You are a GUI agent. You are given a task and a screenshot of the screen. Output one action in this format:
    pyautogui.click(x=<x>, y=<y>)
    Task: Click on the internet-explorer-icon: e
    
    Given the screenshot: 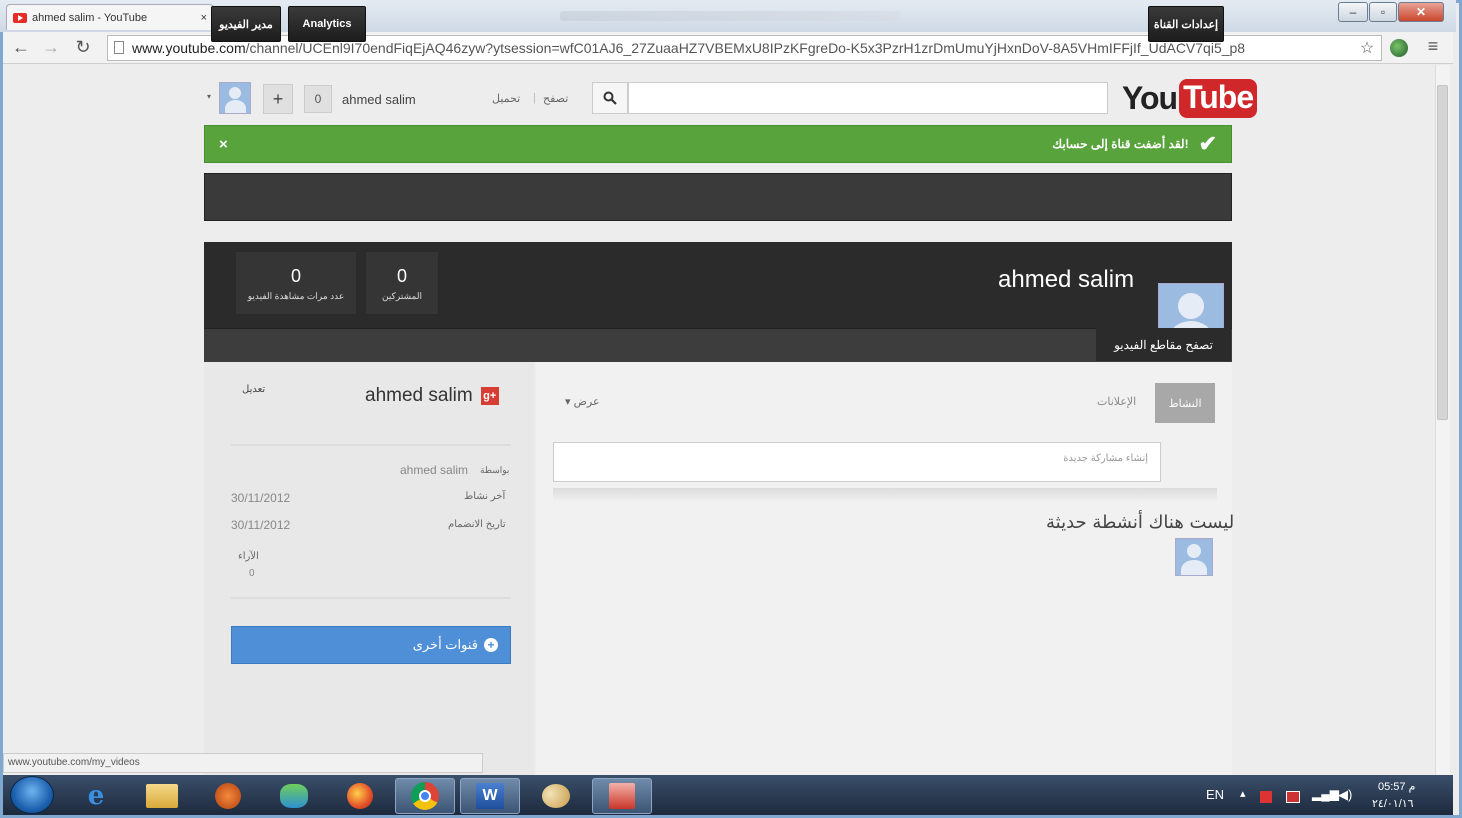 What is the action you would take?
    pyautogui.click(x=96, y=796)
    